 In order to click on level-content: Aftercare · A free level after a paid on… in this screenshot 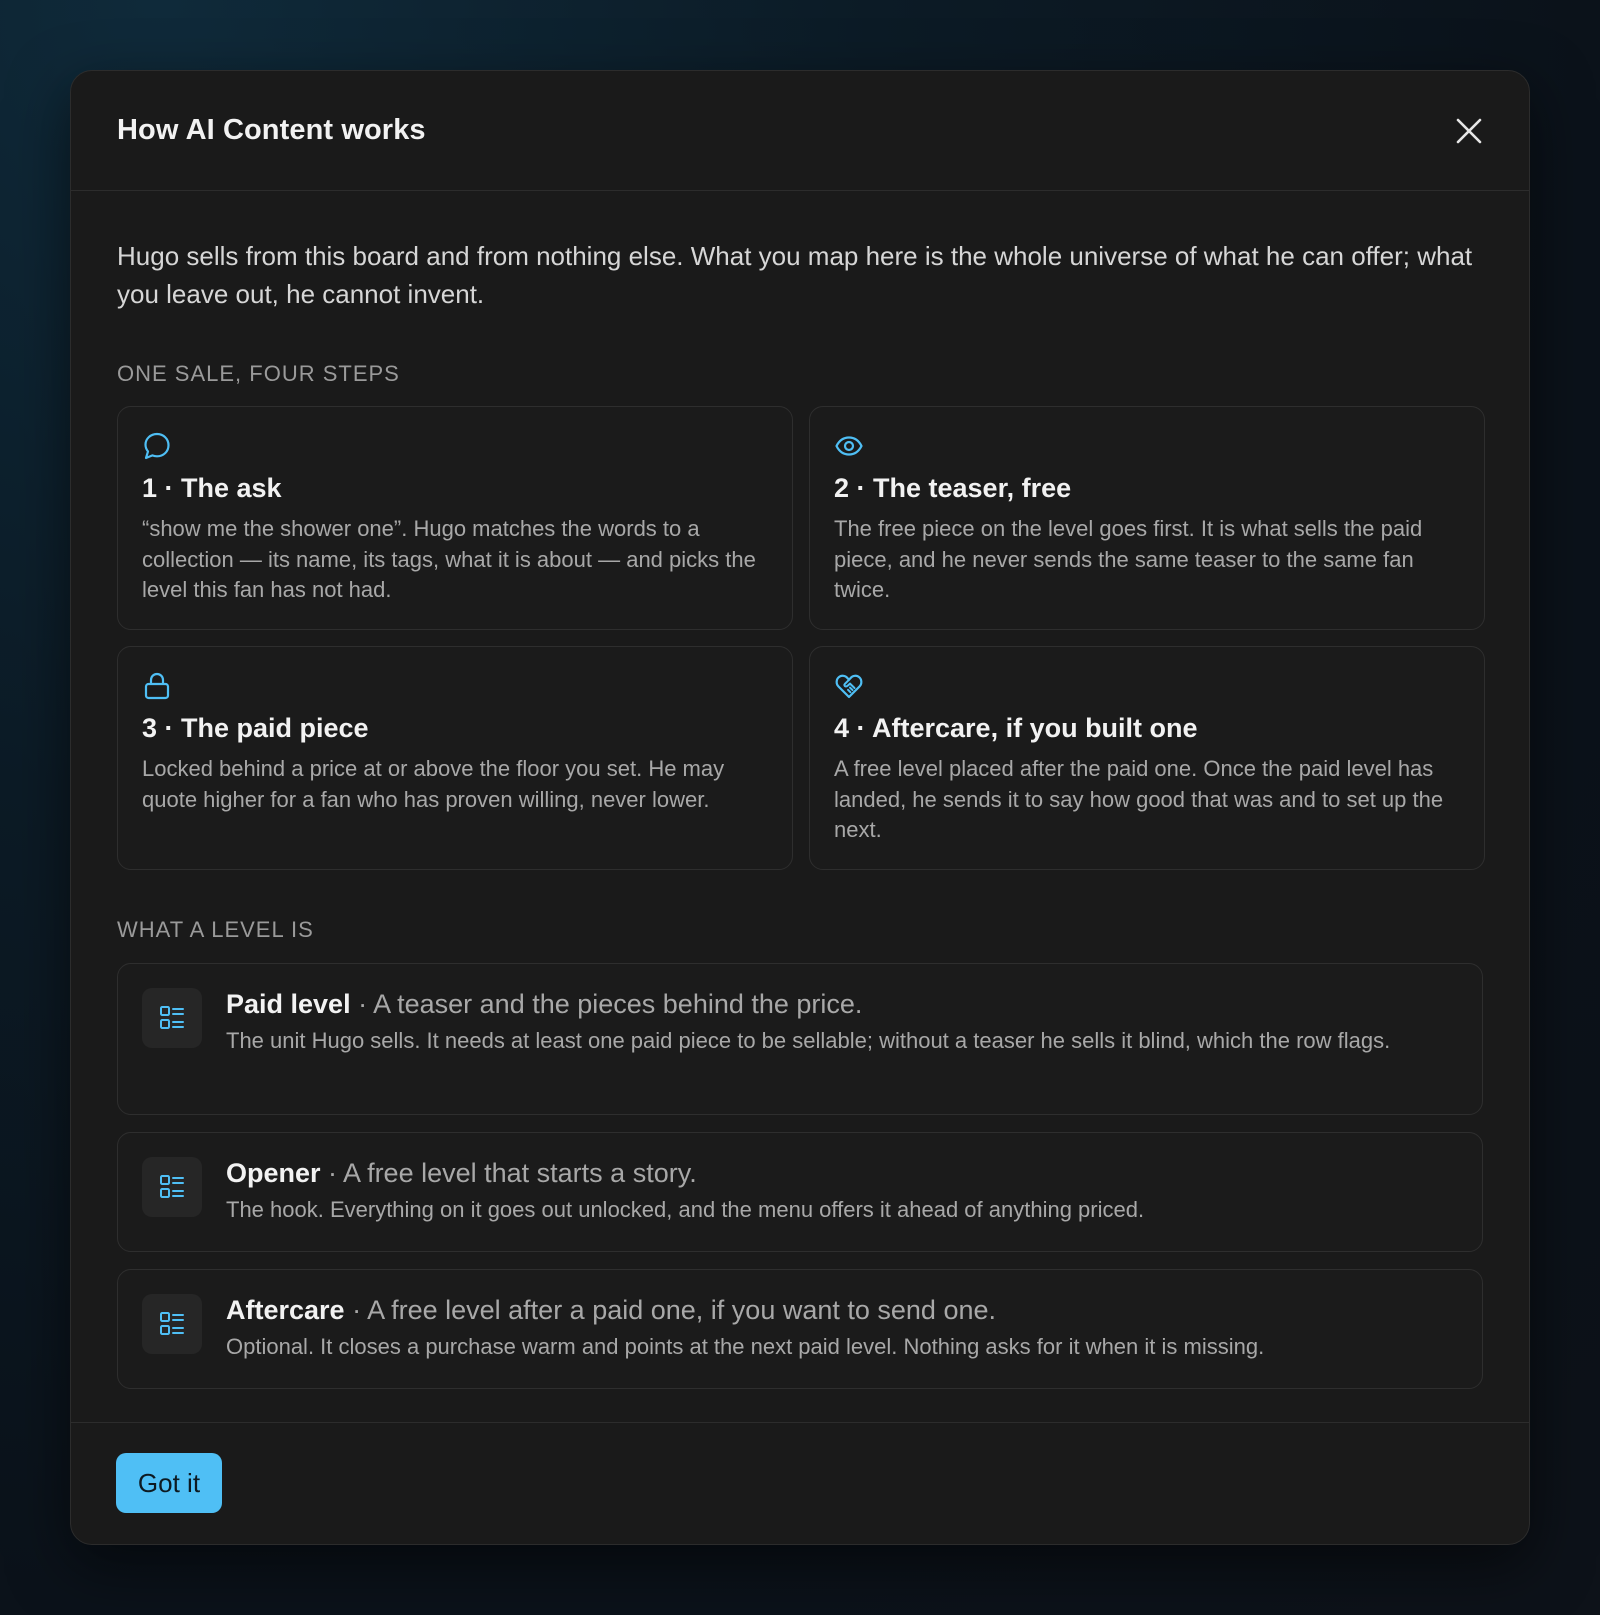, I will do `click(842, 1341)`.